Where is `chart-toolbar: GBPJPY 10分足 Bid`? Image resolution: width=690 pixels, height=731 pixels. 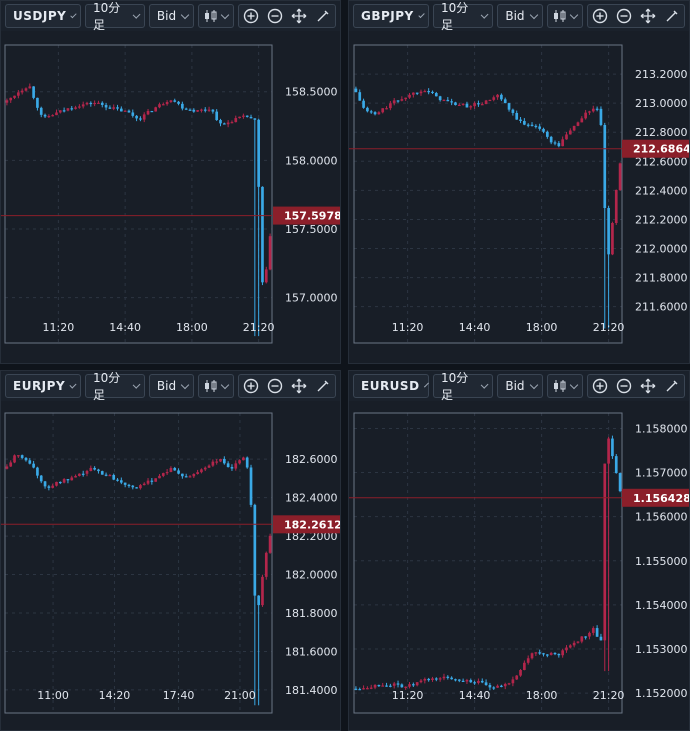
chart-toolbar: GBPJPY 10分足 Bid is located at coordinates (519, 16).